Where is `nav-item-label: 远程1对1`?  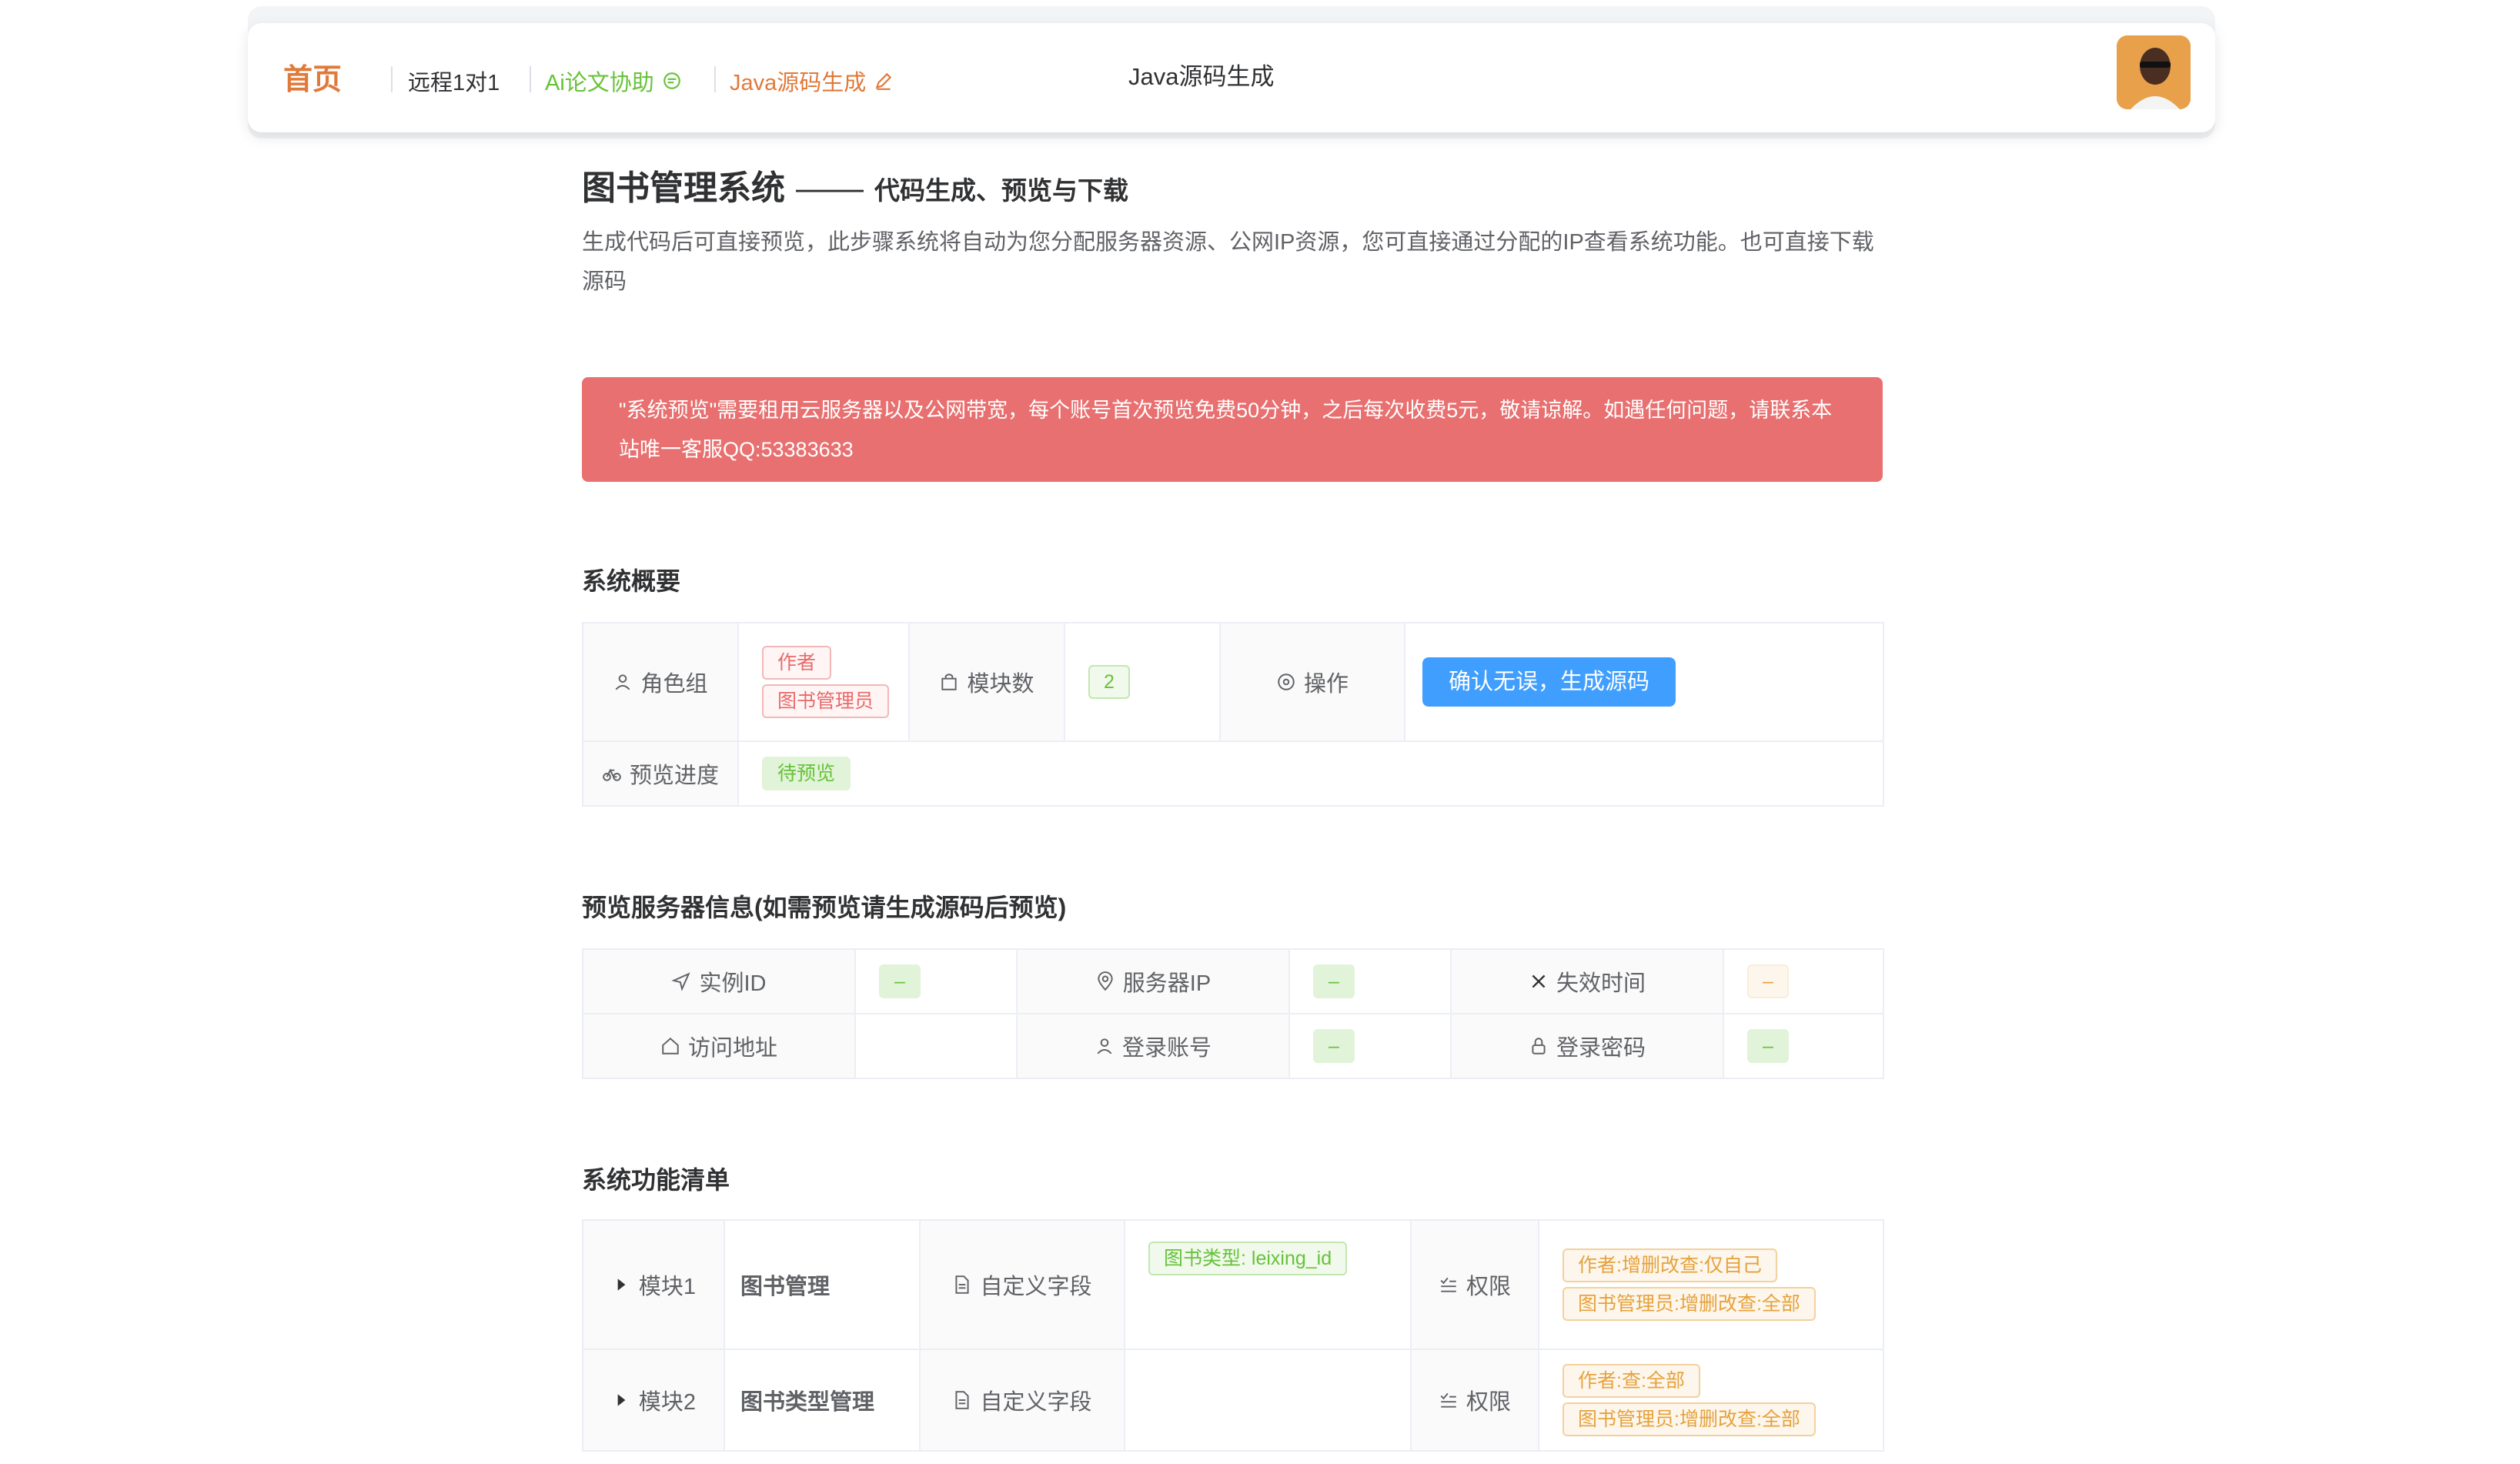 nav-item-label: 远程1对1 is located at coordinates (454, 83).